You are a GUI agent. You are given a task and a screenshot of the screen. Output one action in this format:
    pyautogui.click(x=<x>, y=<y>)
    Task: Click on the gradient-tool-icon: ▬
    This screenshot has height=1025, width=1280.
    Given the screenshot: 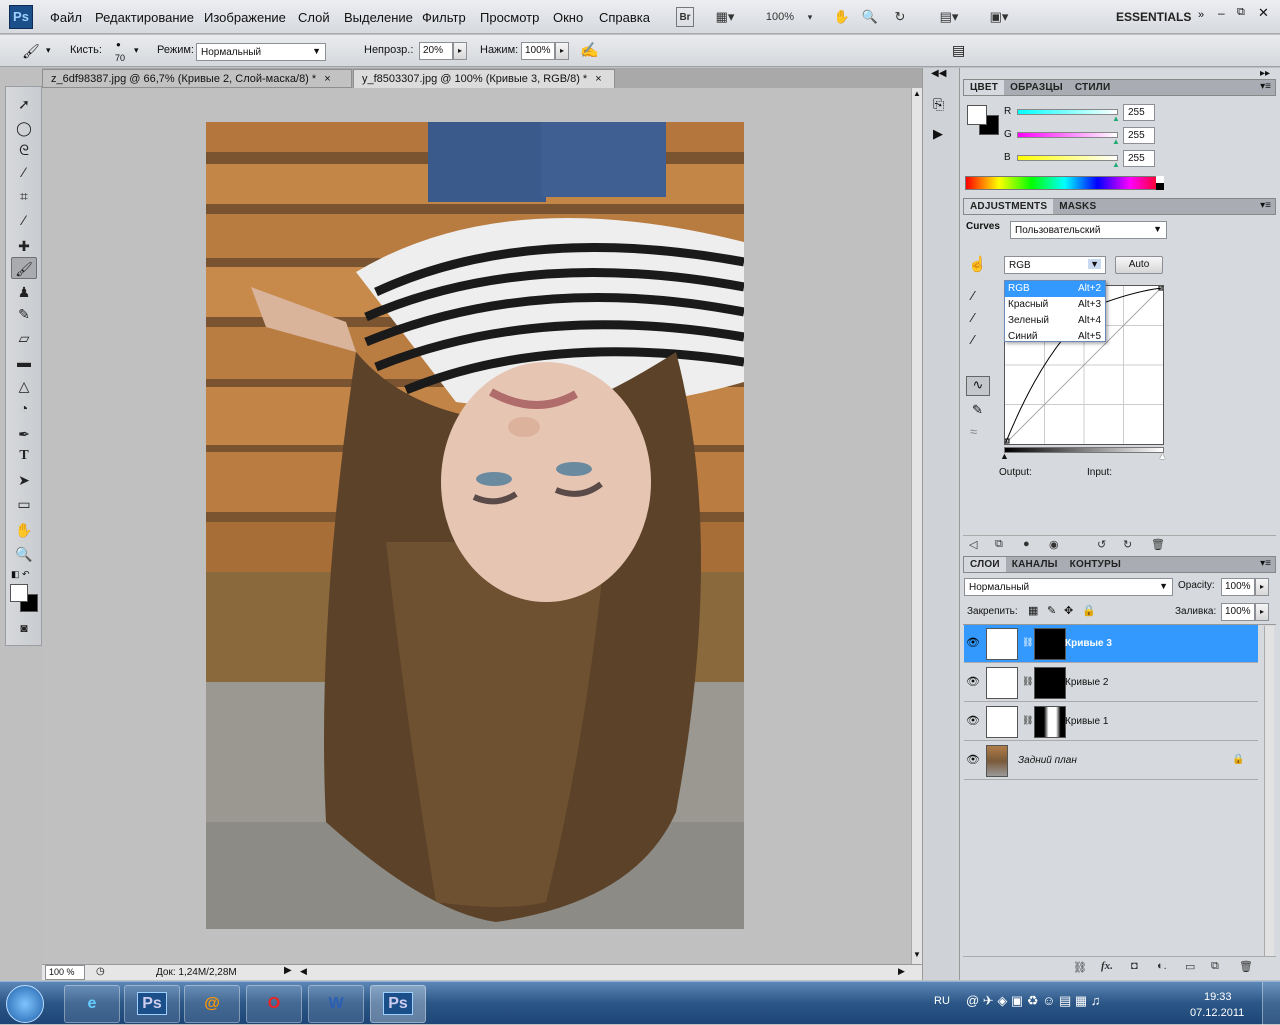 What is the action you would take?
    pyautogui.click(x=24, y=362)
    